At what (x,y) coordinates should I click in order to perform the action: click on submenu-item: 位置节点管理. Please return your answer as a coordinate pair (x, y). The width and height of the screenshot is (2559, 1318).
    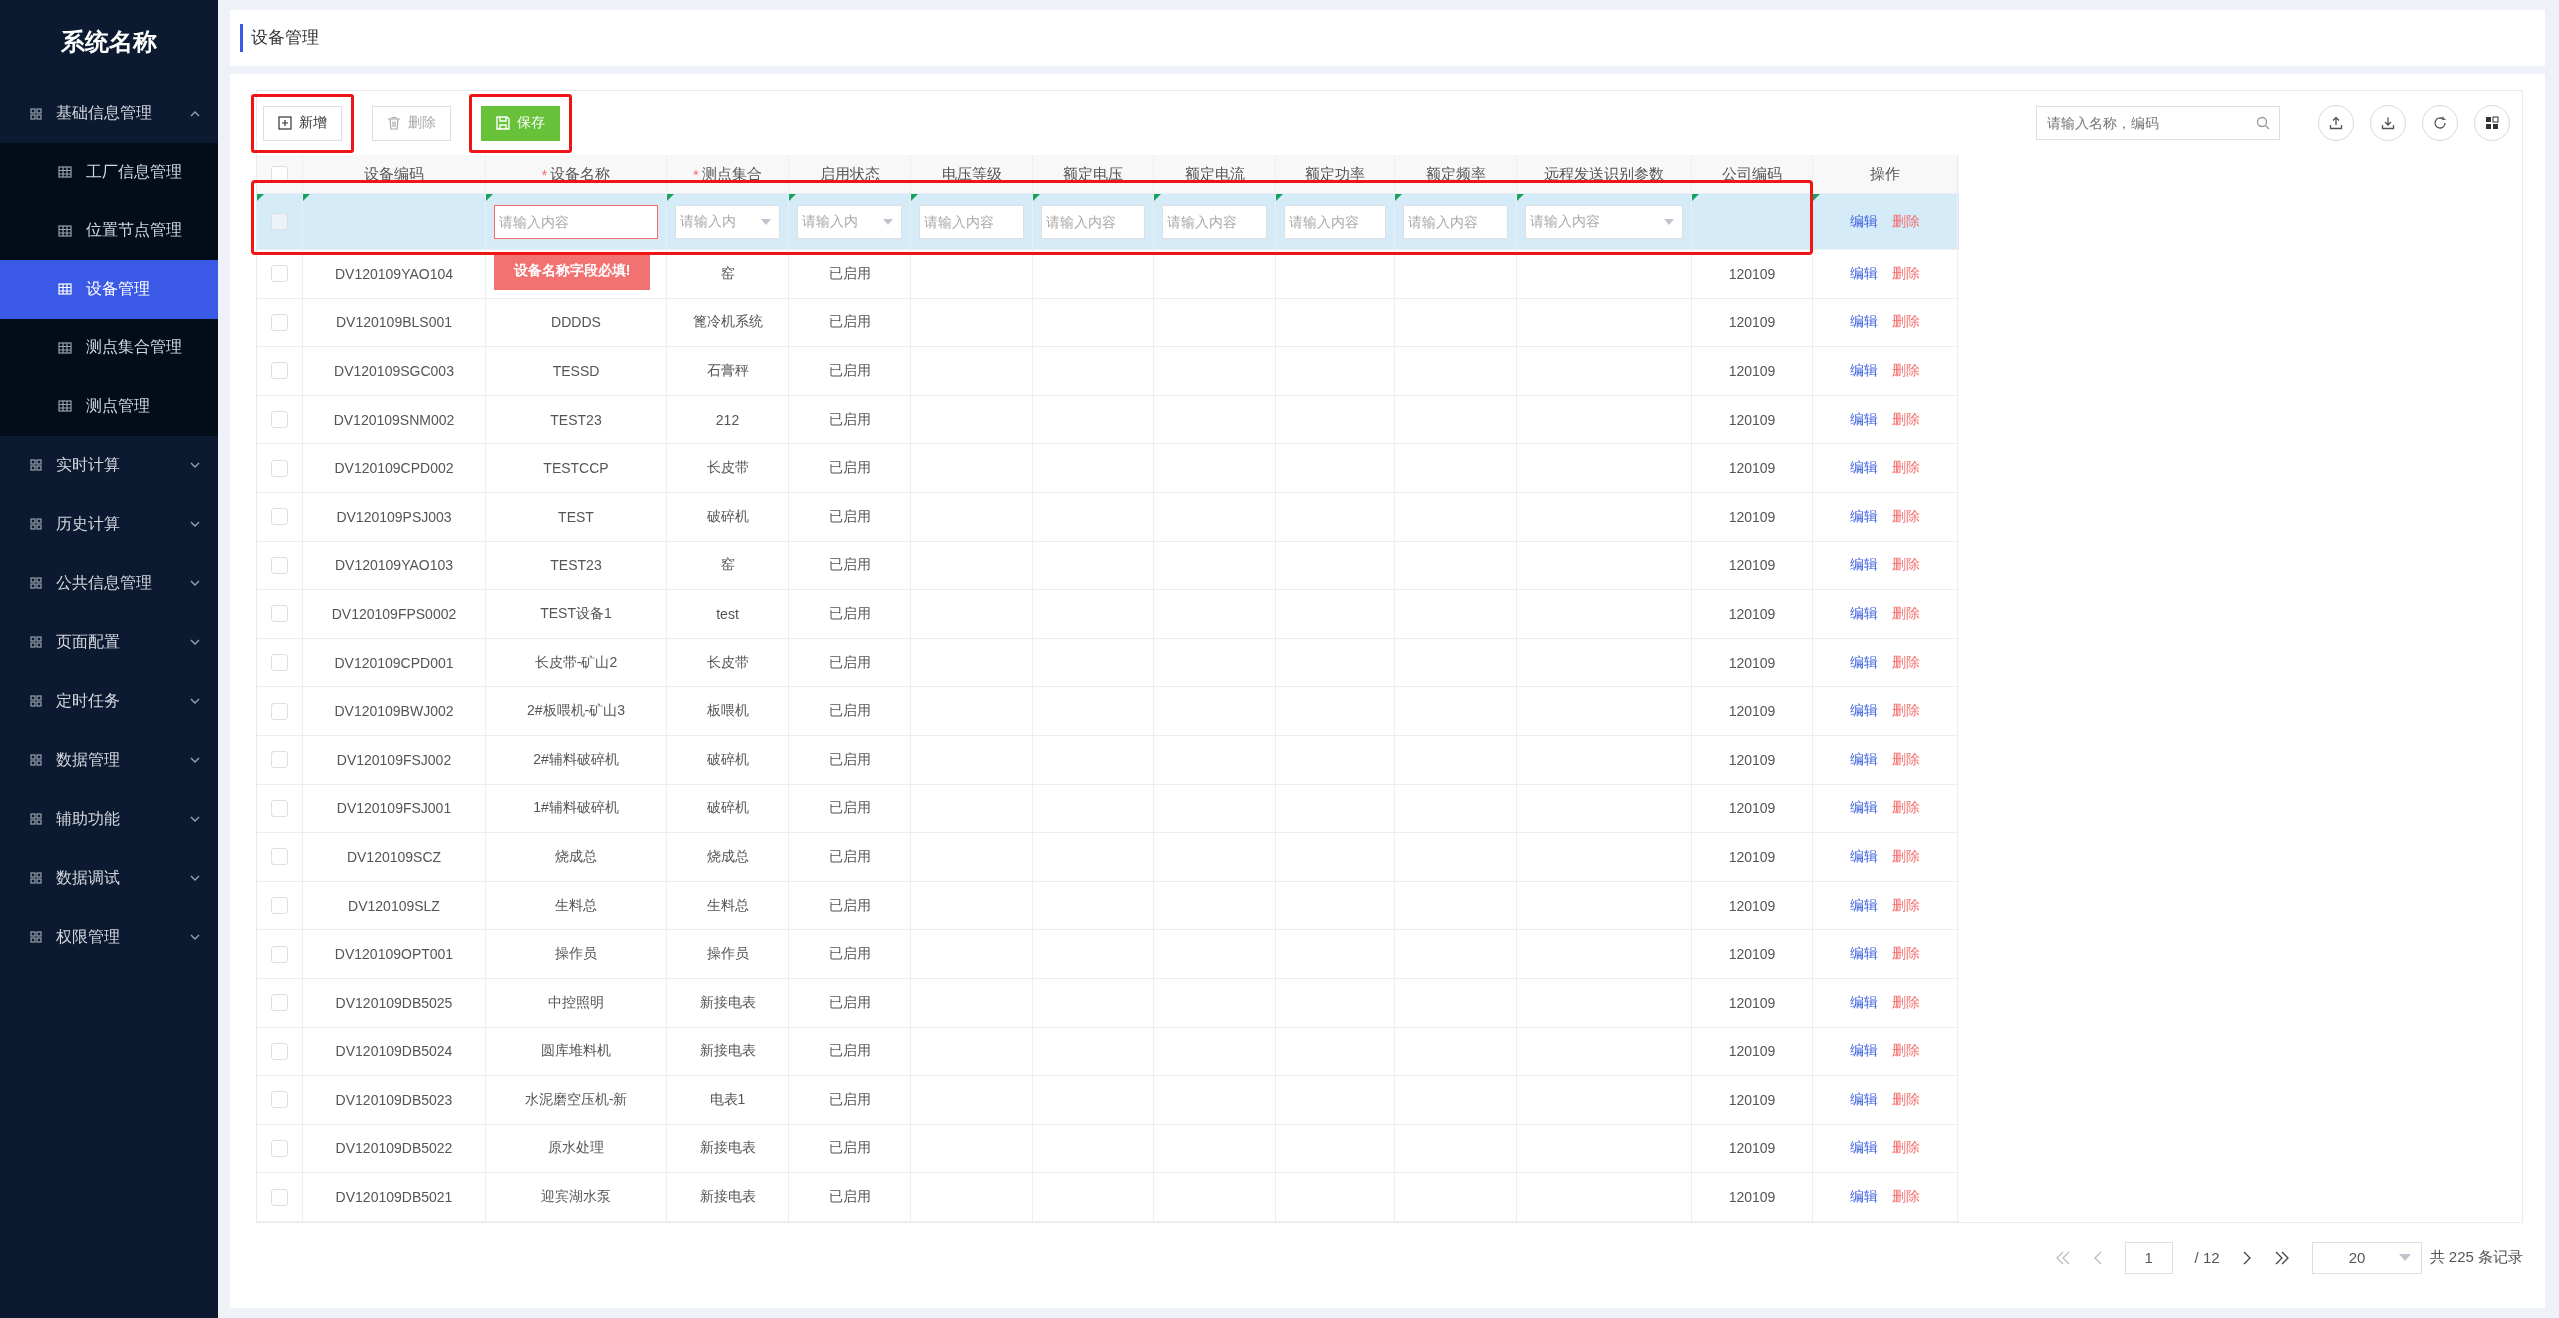
    Looking at the image, I should click on (109, 230).